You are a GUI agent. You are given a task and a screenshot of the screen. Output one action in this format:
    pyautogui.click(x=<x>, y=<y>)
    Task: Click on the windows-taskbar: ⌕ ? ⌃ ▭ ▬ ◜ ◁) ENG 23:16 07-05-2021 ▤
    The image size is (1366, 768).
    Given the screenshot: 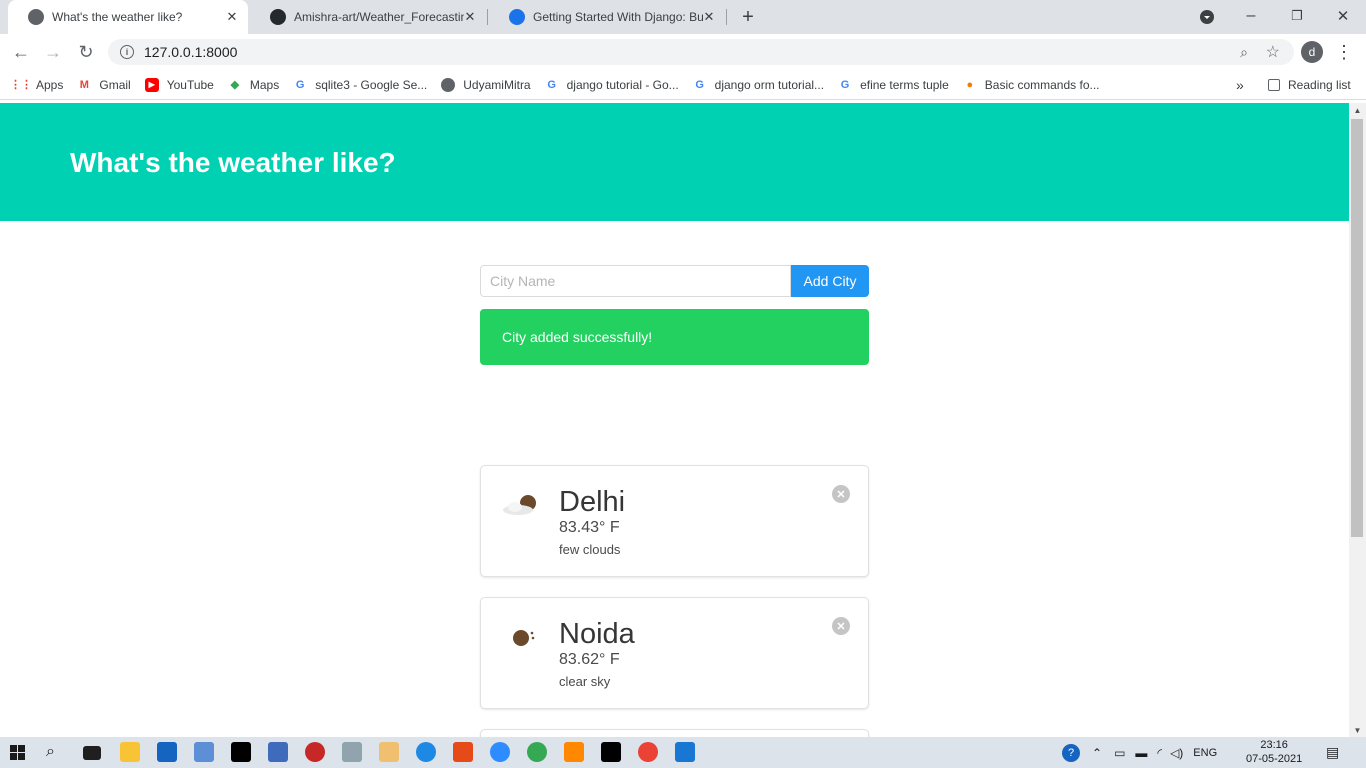 What is the action you would take?
    pyautogui.click(x=683, y=752)
    